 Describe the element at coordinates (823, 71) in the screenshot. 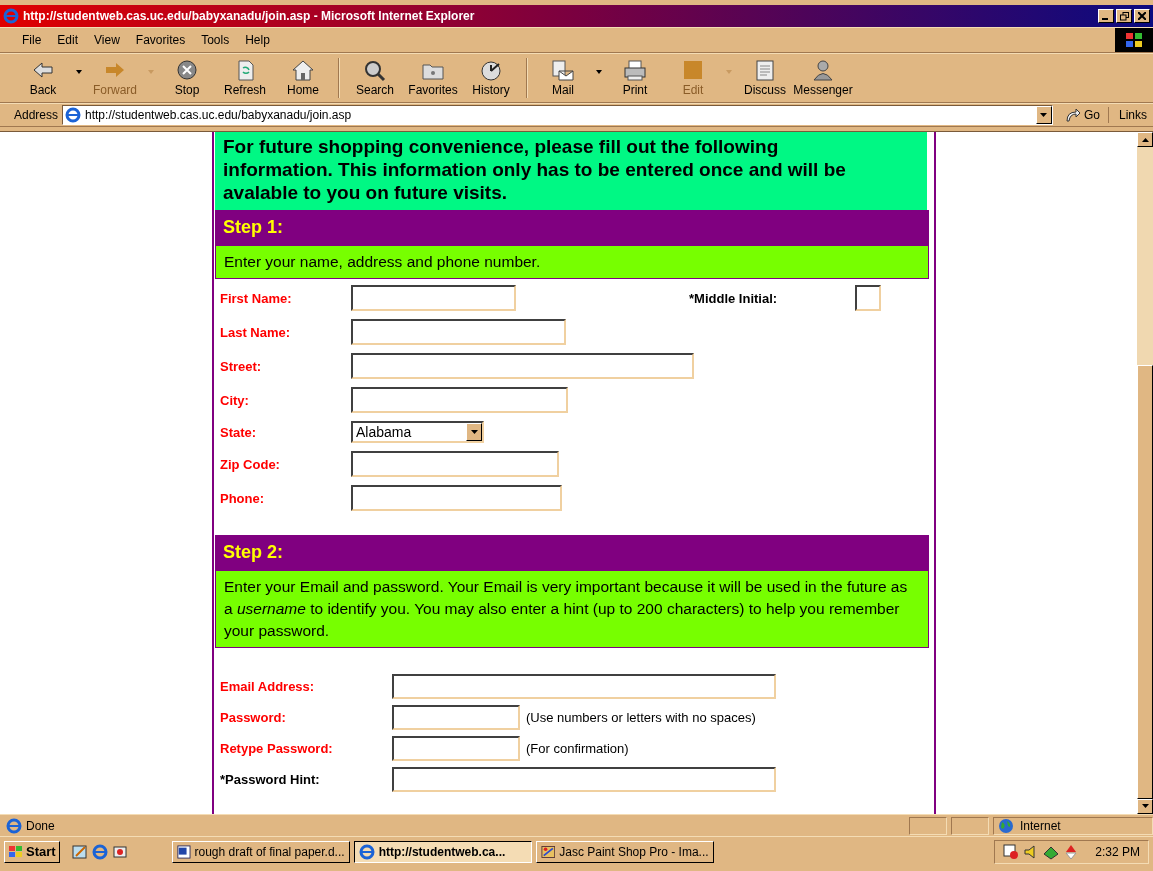

I see `person-icon` at that location.